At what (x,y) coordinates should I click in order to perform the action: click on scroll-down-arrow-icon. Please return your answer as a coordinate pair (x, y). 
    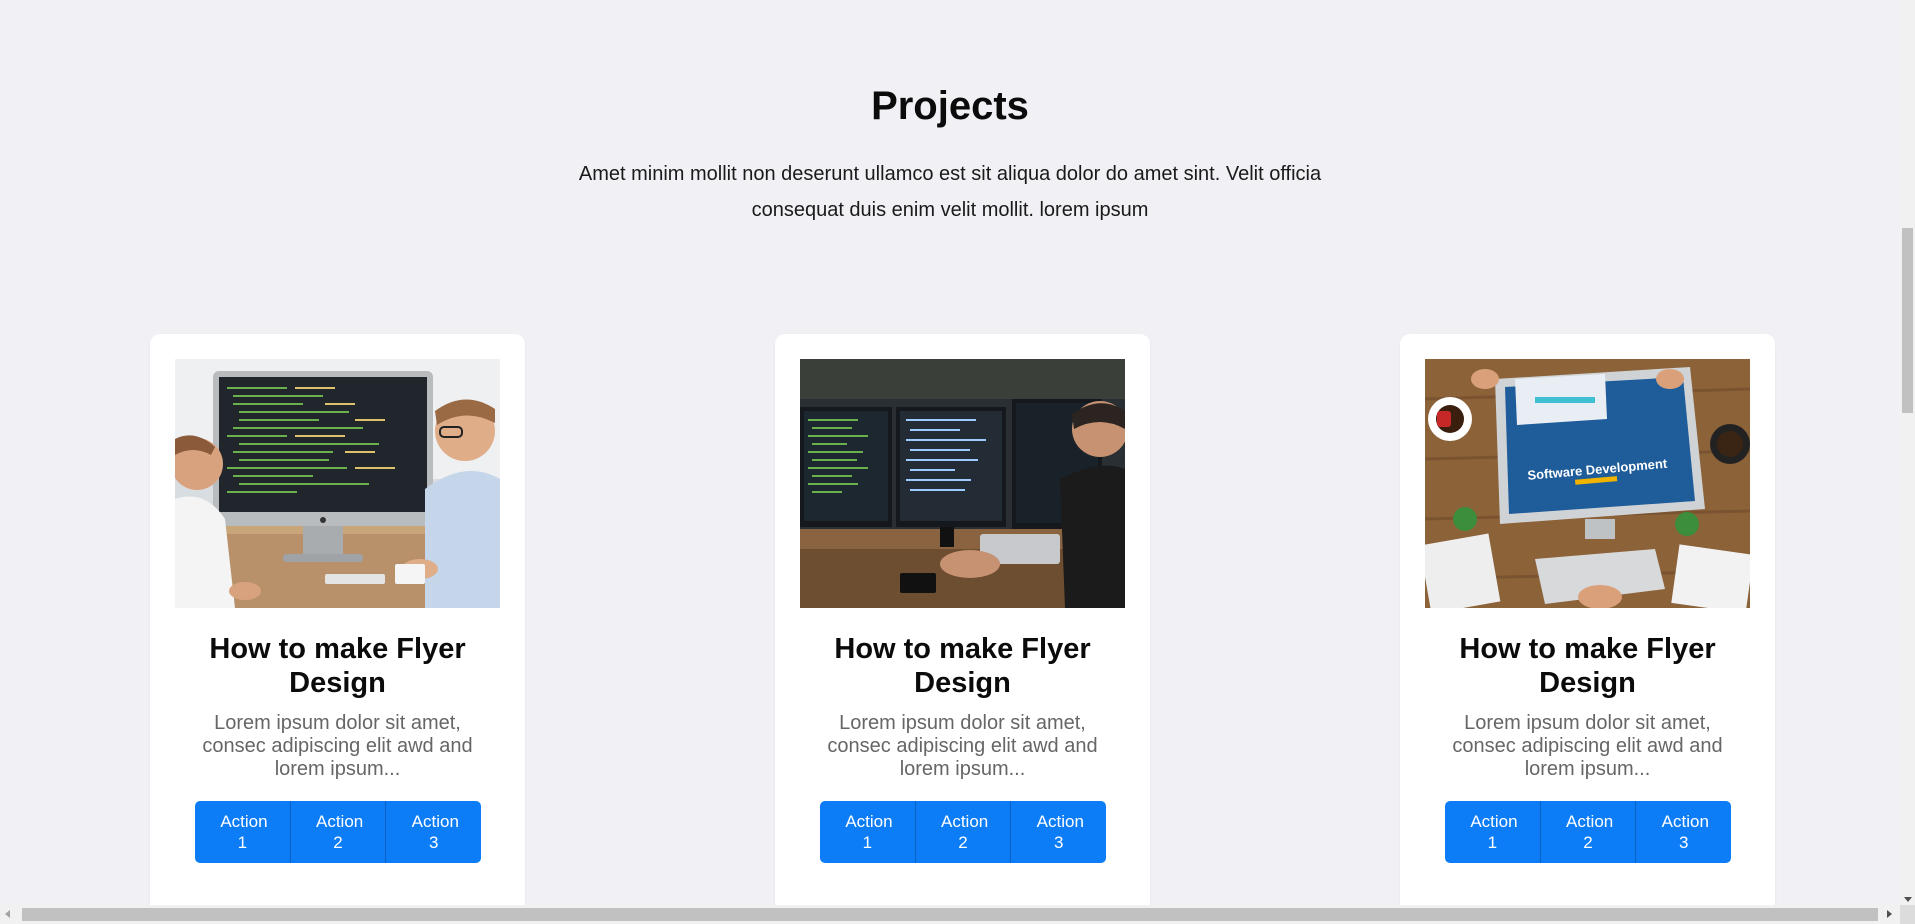
    Looking at the image, I should click on (1908, 899).